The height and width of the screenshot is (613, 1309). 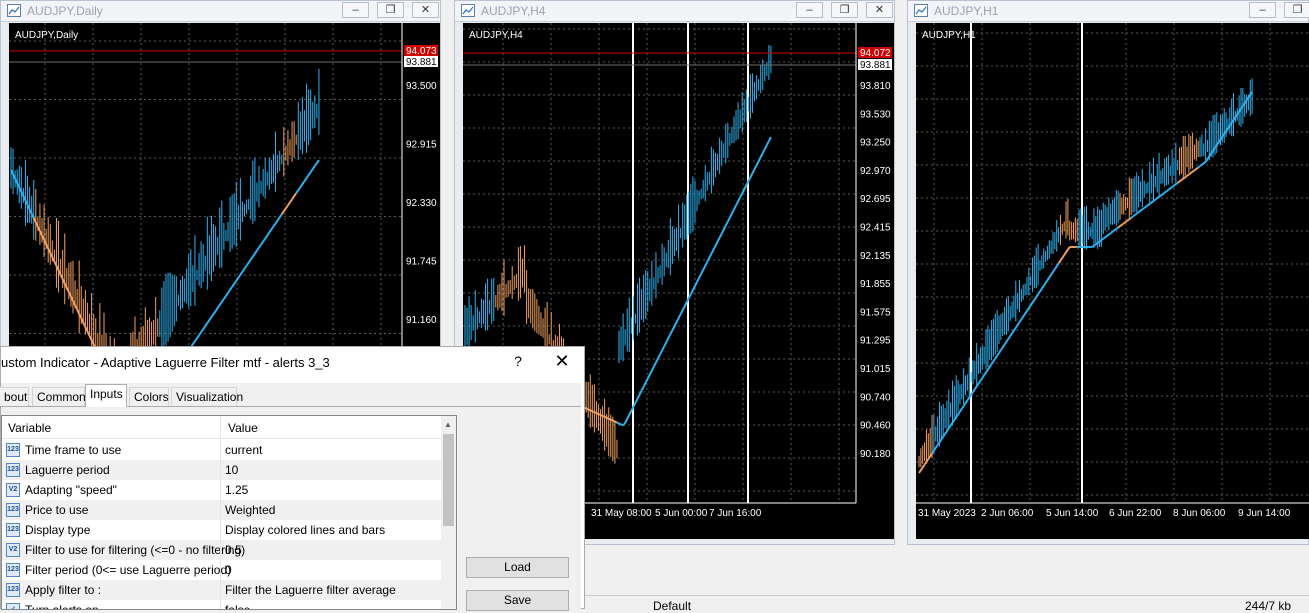 What do you see at coordinates (518, 361) in the screenshot?
I see `help-button: ?` at bounding box center [518, 361].